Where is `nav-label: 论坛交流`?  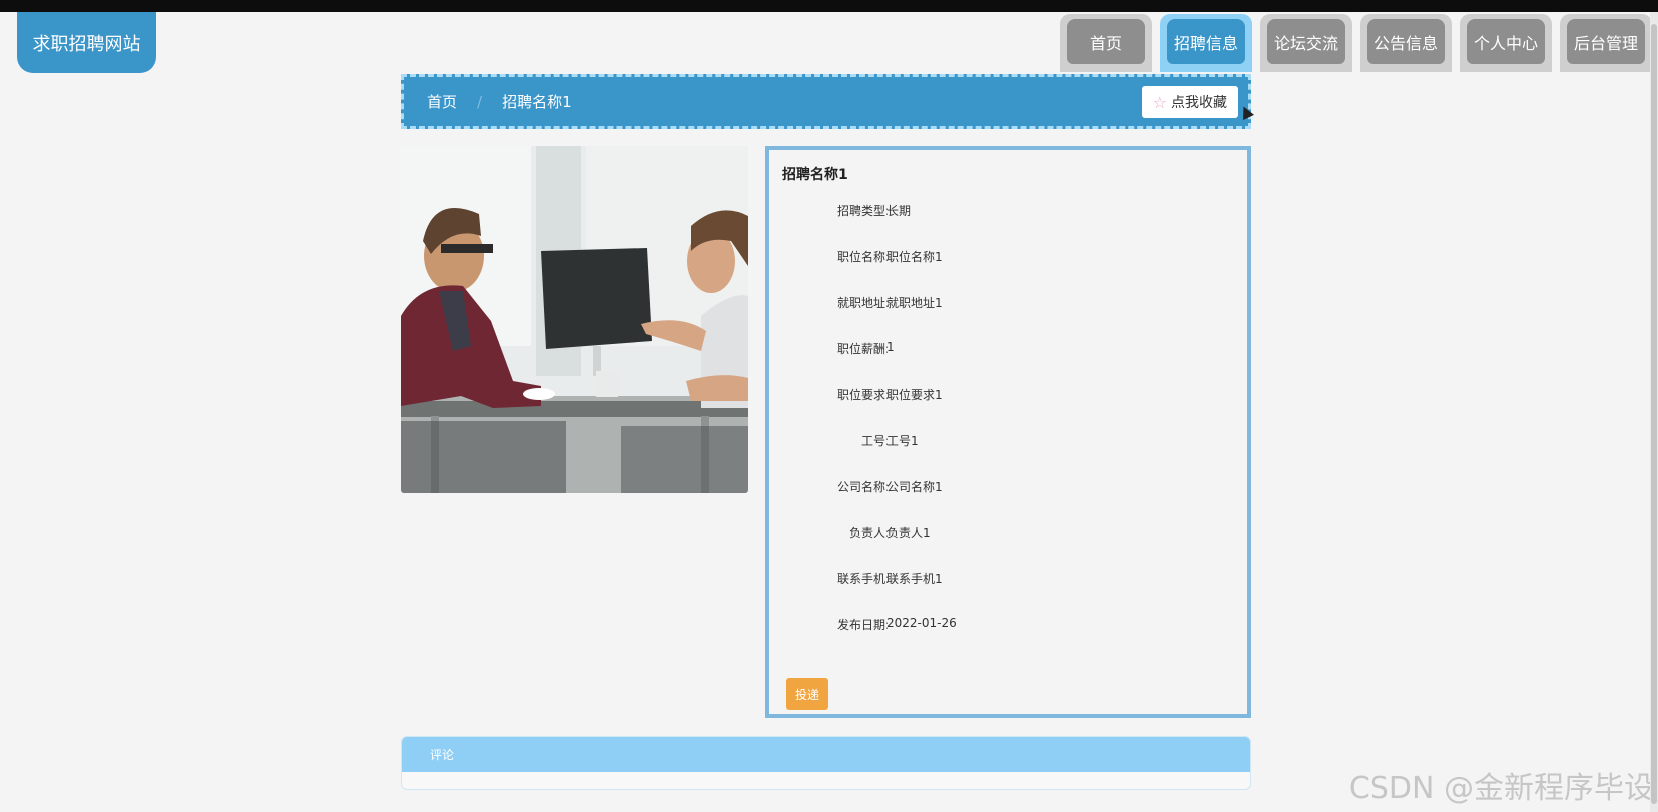
nav-label: 论坛交流 is located at coordinates (1306, 41).